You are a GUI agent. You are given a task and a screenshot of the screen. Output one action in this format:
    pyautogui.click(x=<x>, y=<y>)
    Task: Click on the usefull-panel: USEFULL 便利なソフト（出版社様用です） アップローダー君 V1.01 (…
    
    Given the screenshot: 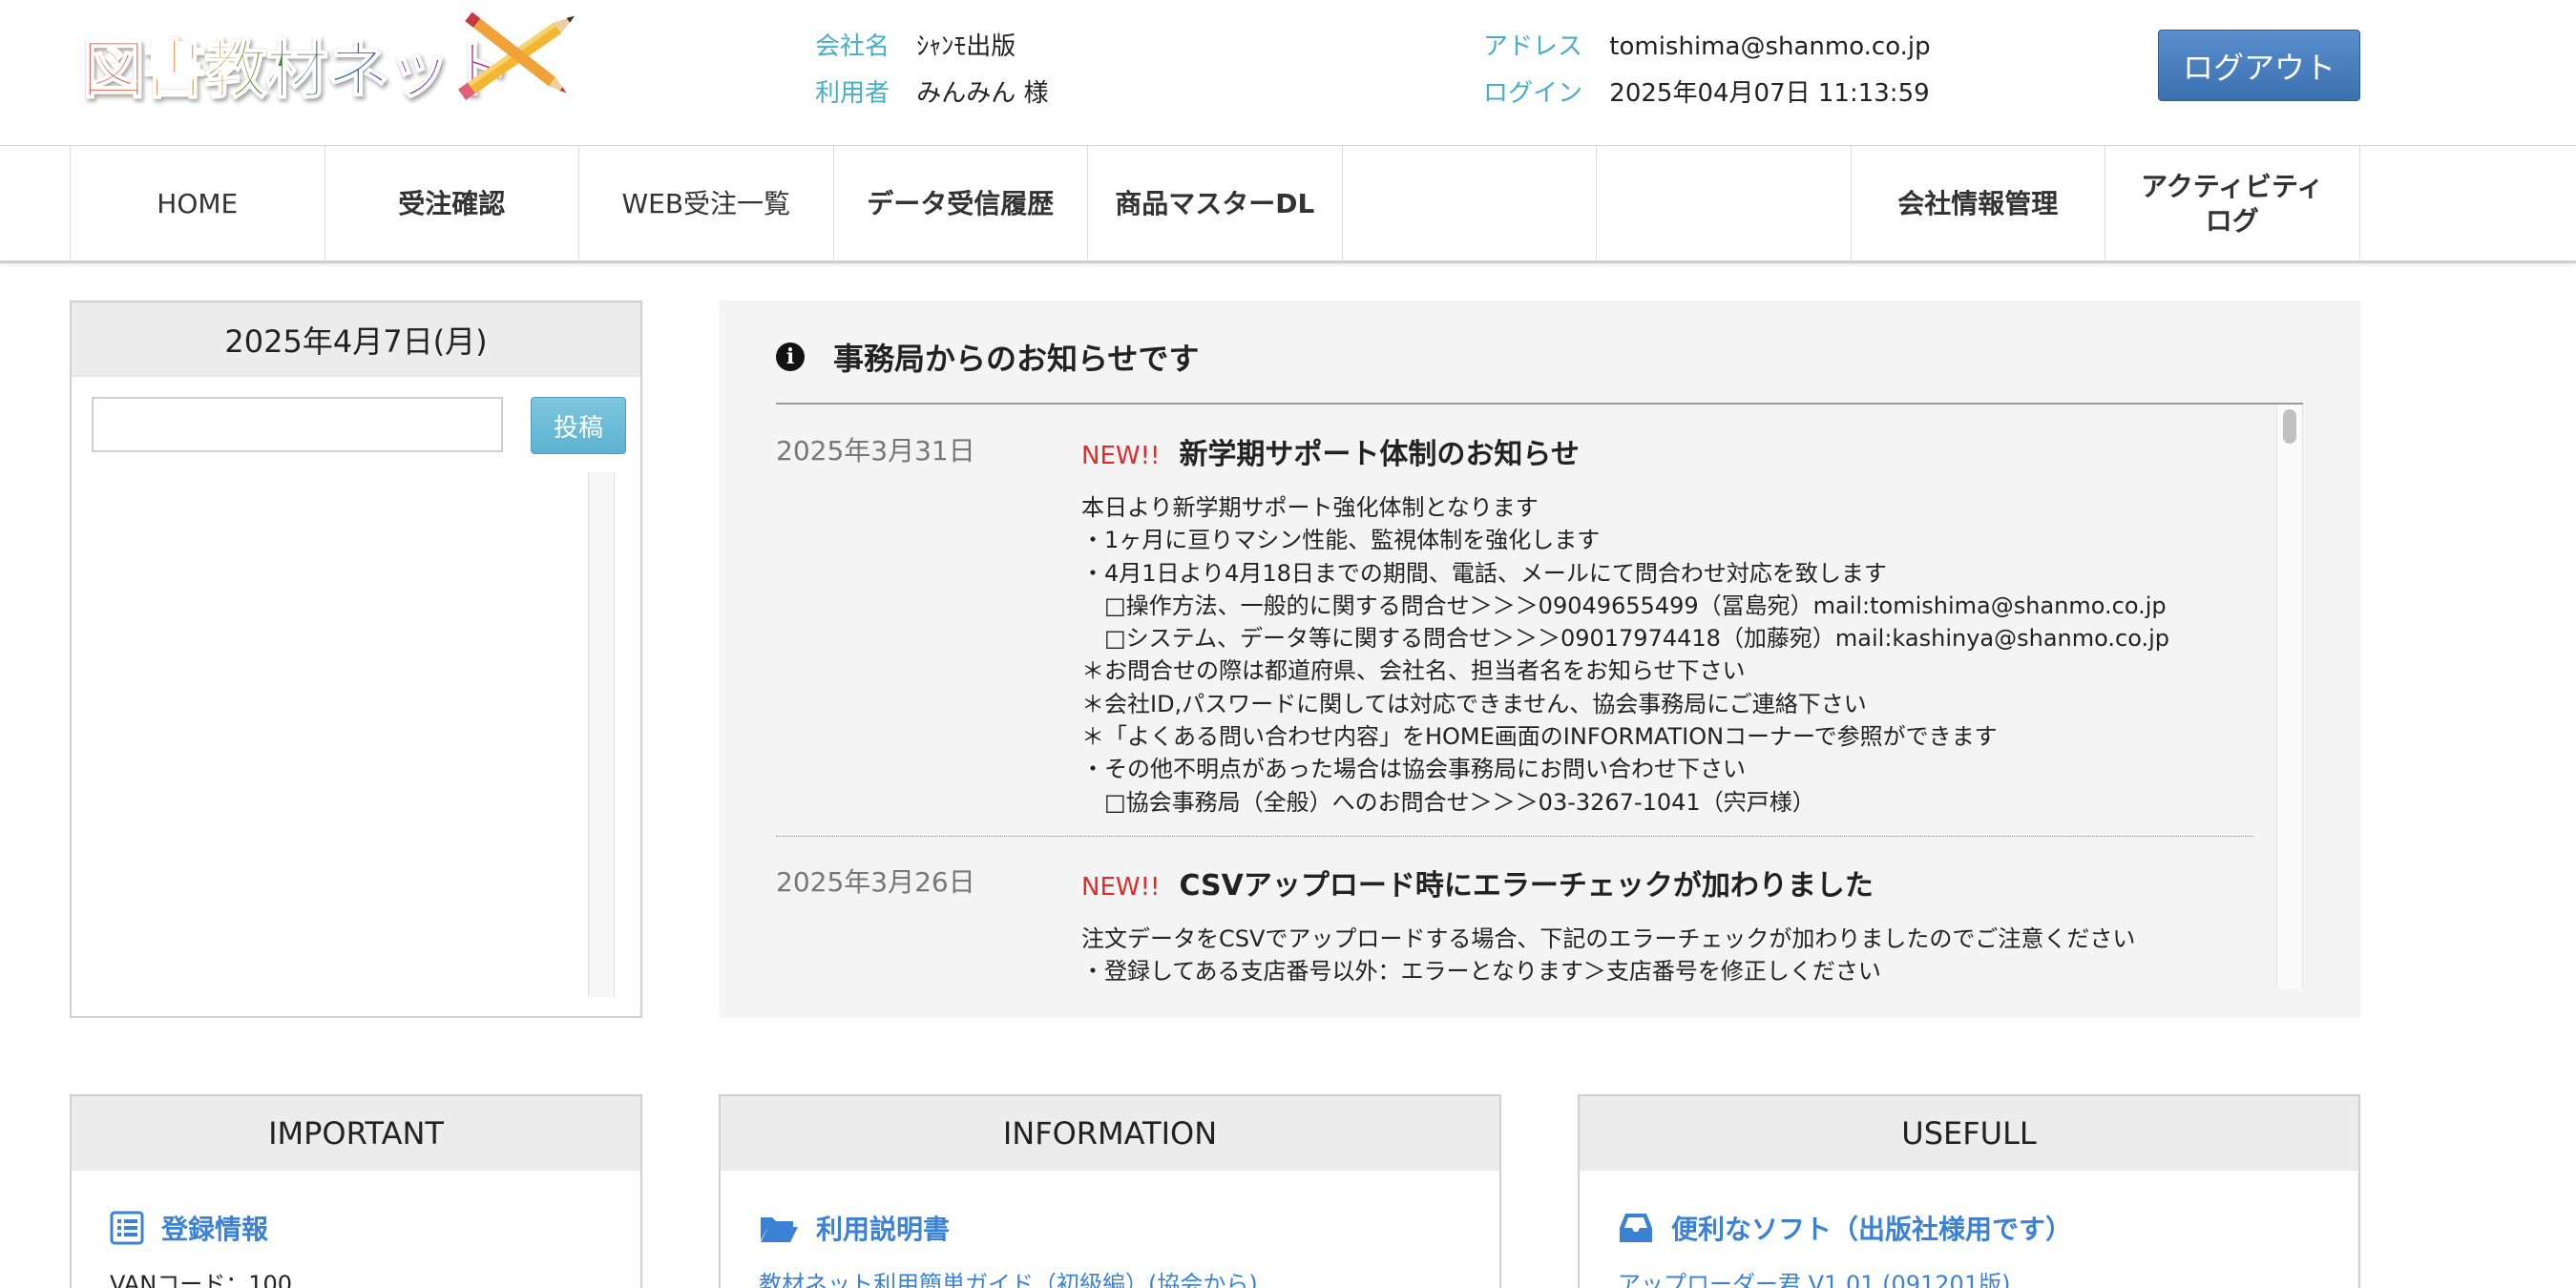 What is the action you would take?
    pyautogui.click(x=1969, y=1191)
    